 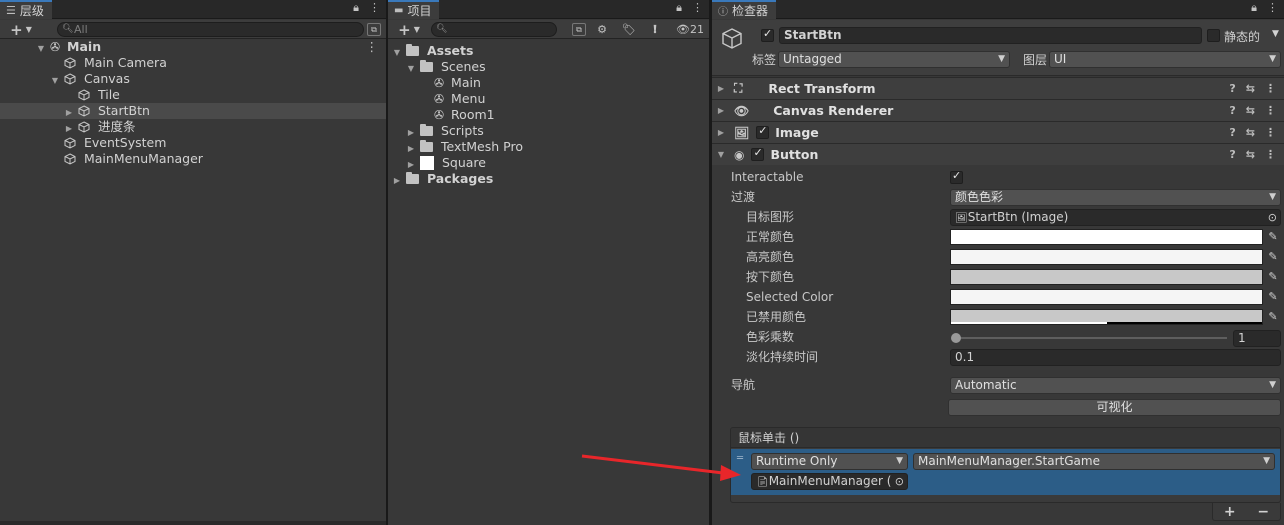 I want to click on tree-row-main-camera: Main Camera, so click(x=193, y=63).